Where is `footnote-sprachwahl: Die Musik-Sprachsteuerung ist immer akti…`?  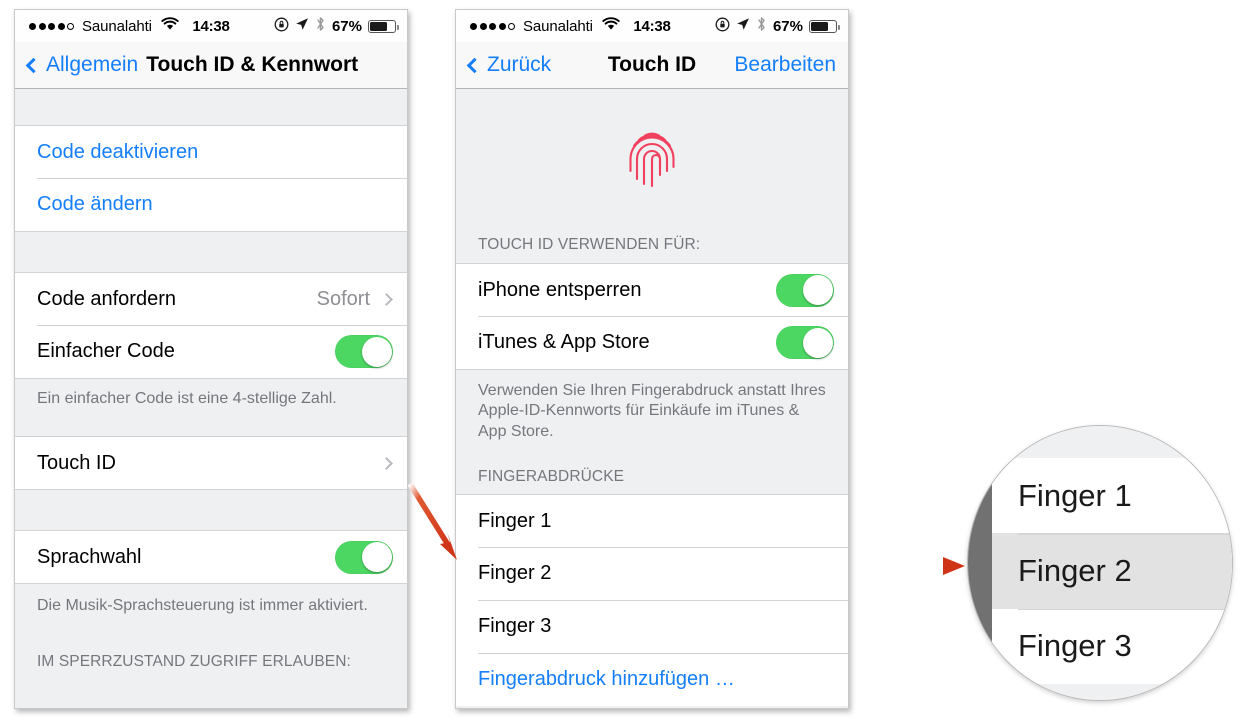
footnote-sprachwahl: Die Musik-Sprachsteuerung ist immer akti… is located at coordinates (211, 605).